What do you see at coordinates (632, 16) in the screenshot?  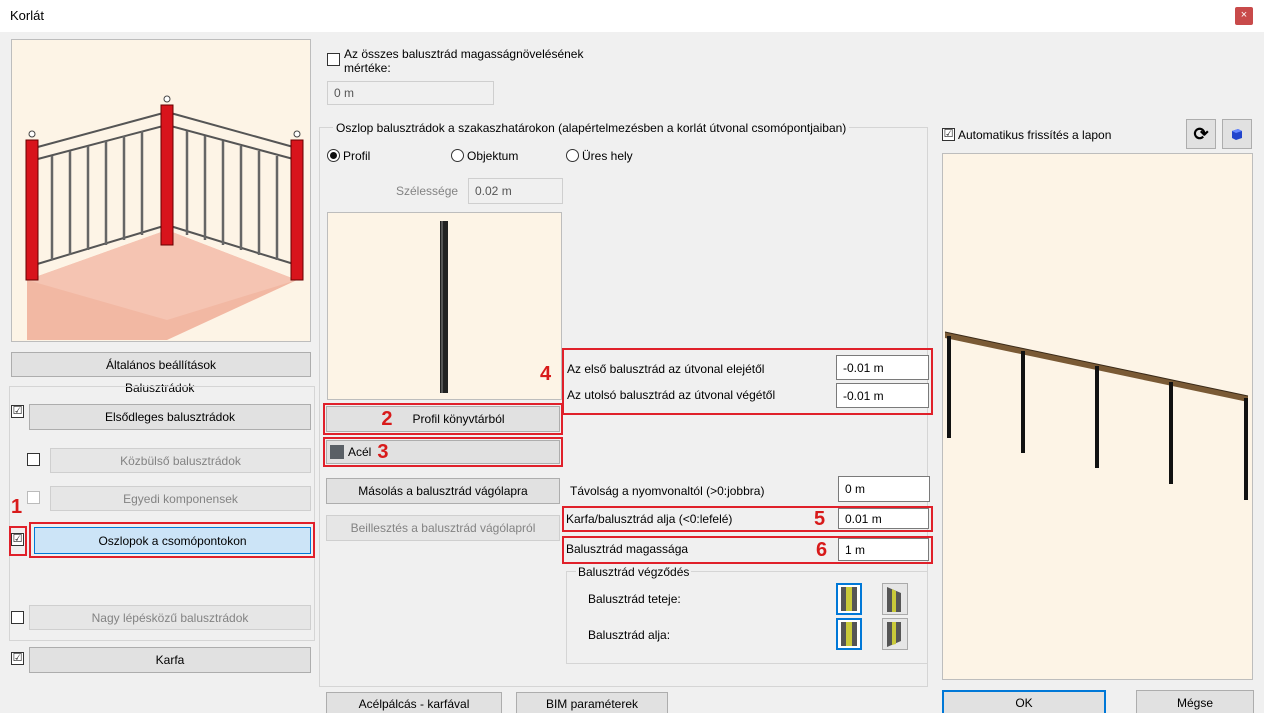 I see `title-bar` at bounding box center [632, 16].